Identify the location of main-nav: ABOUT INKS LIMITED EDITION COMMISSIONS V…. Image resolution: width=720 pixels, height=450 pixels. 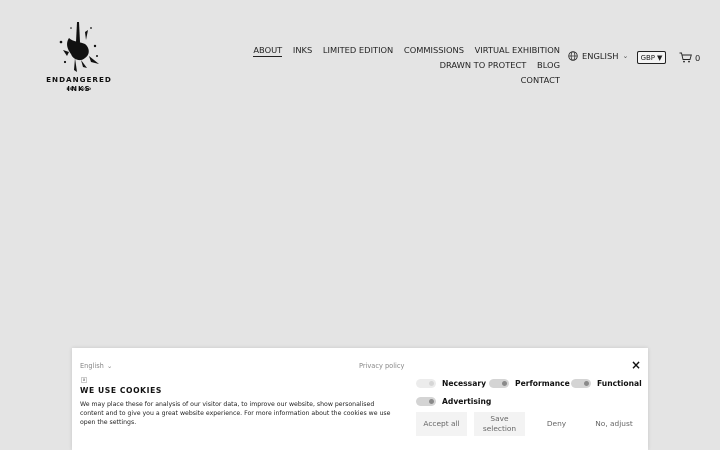
(369, 65).